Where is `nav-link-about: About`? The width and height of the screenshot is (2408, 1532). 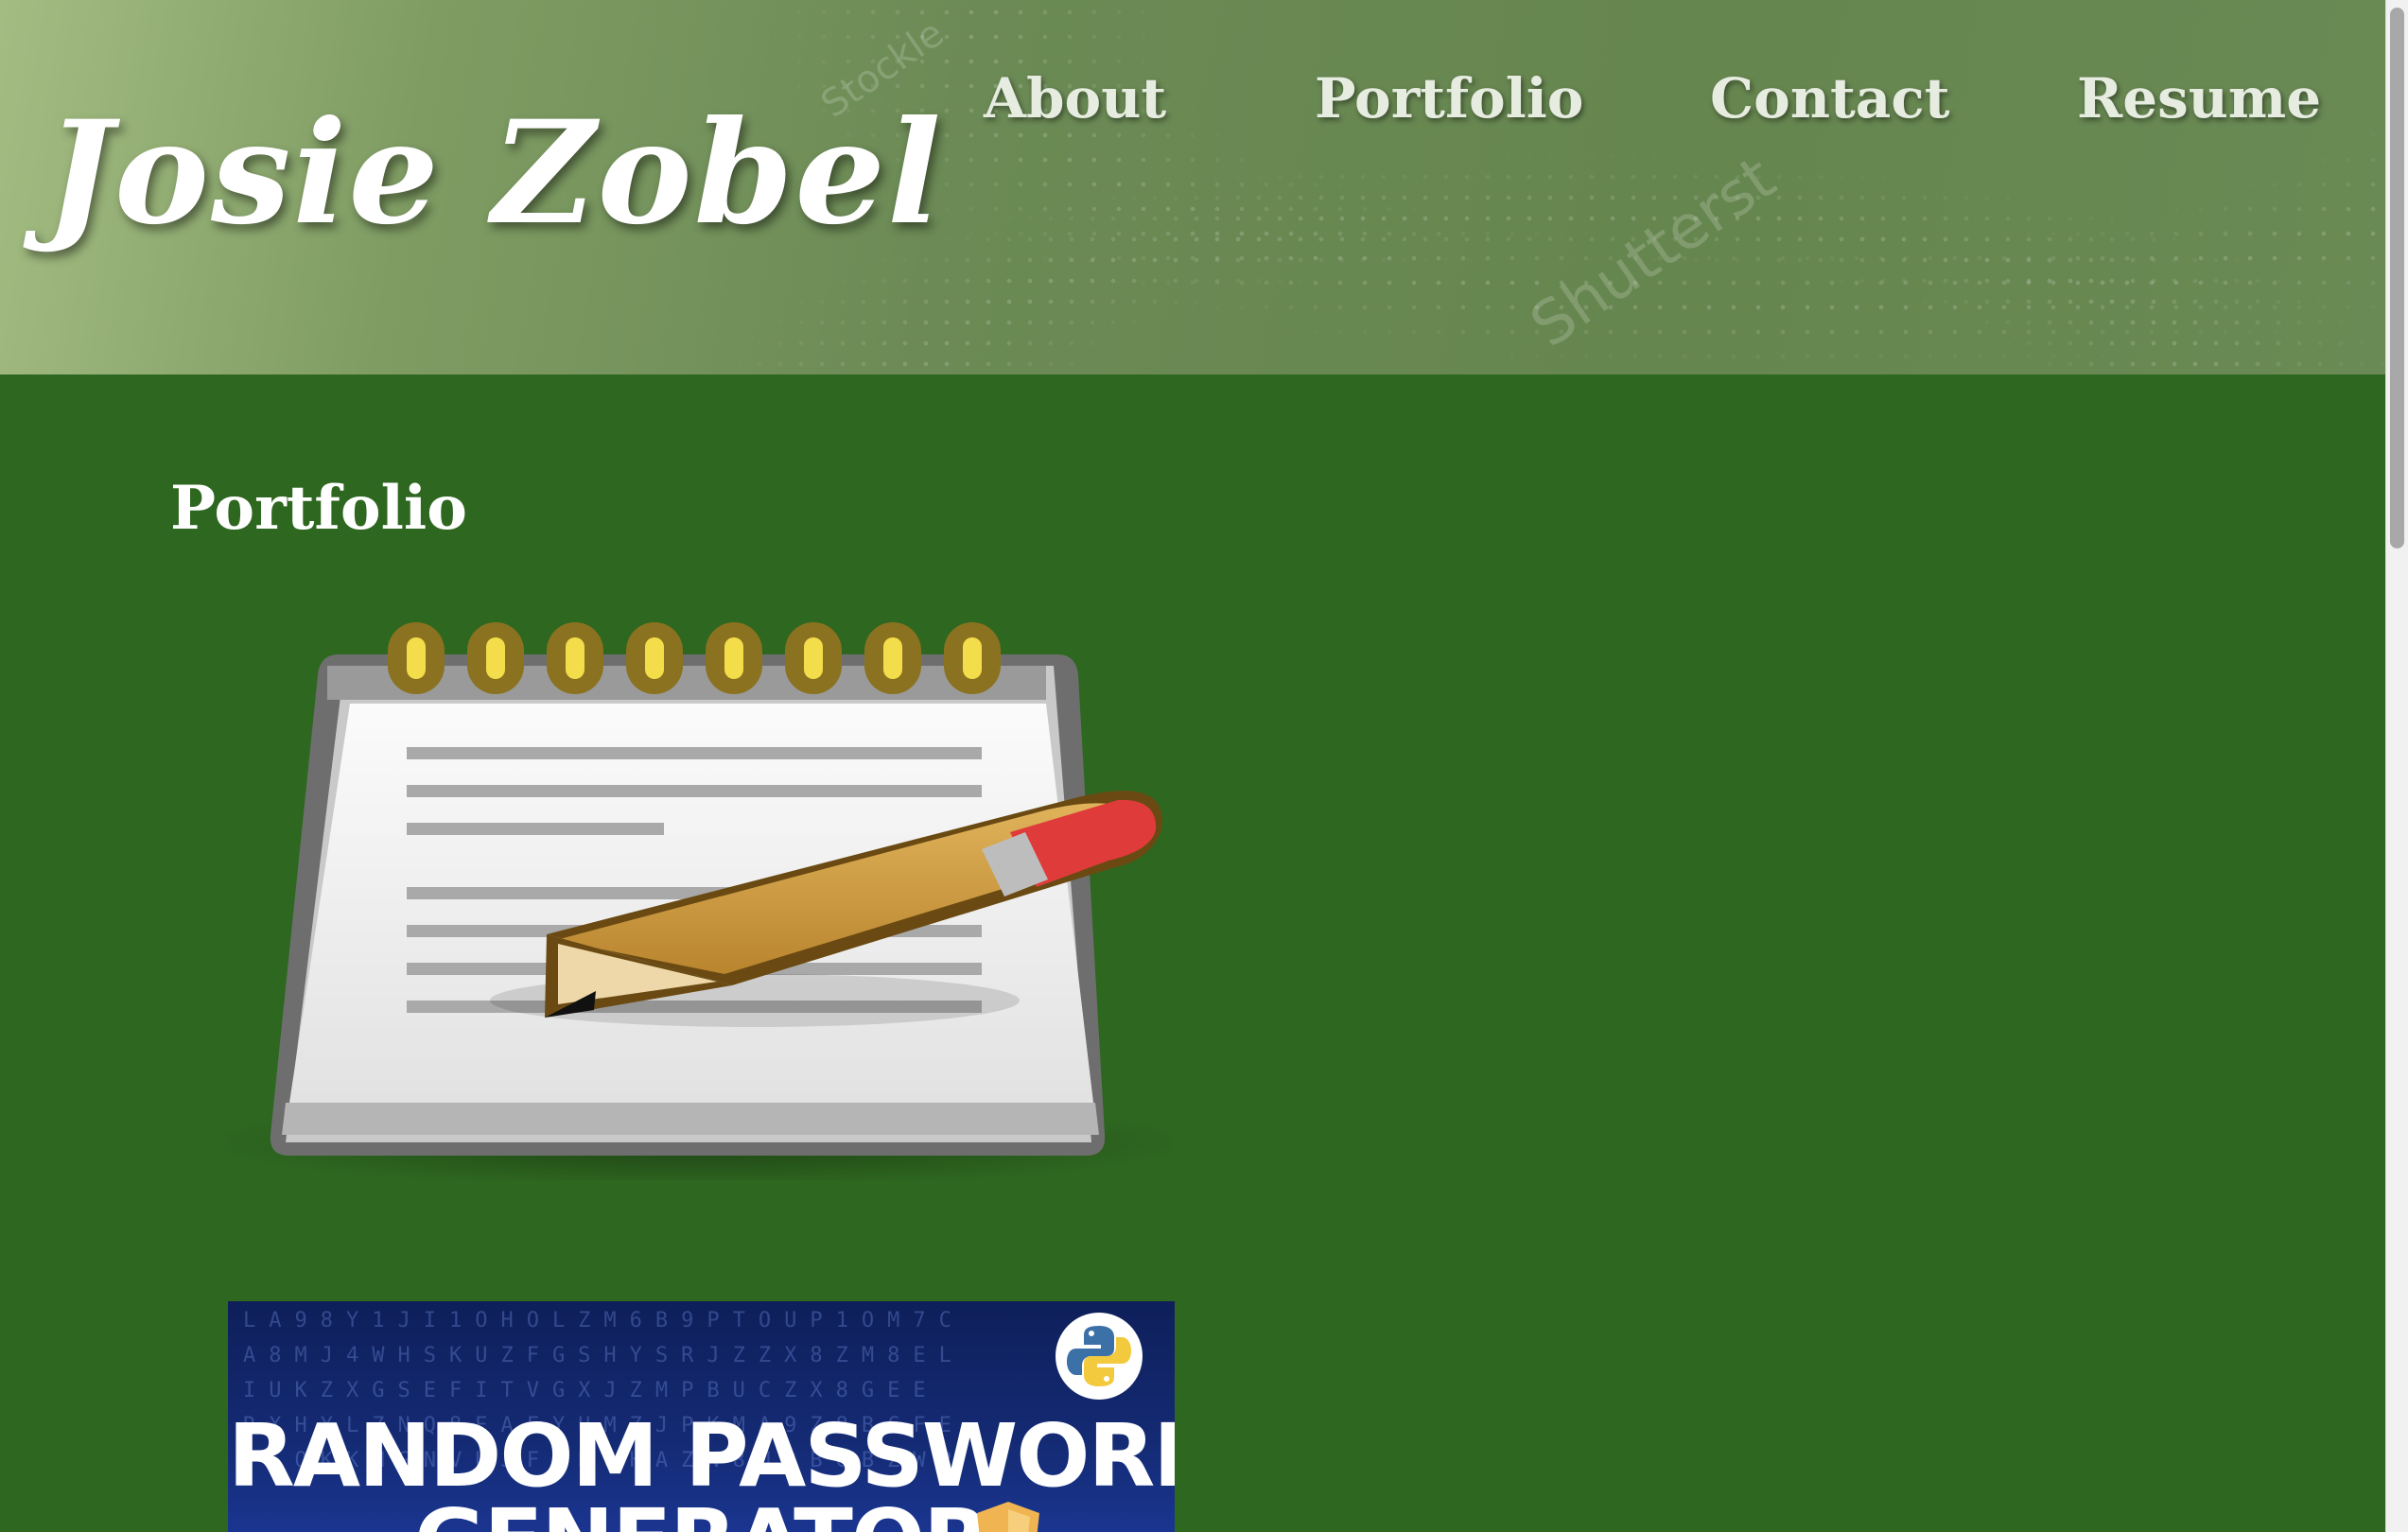 nav-link-about: About is located at coordinates (1075, 98).